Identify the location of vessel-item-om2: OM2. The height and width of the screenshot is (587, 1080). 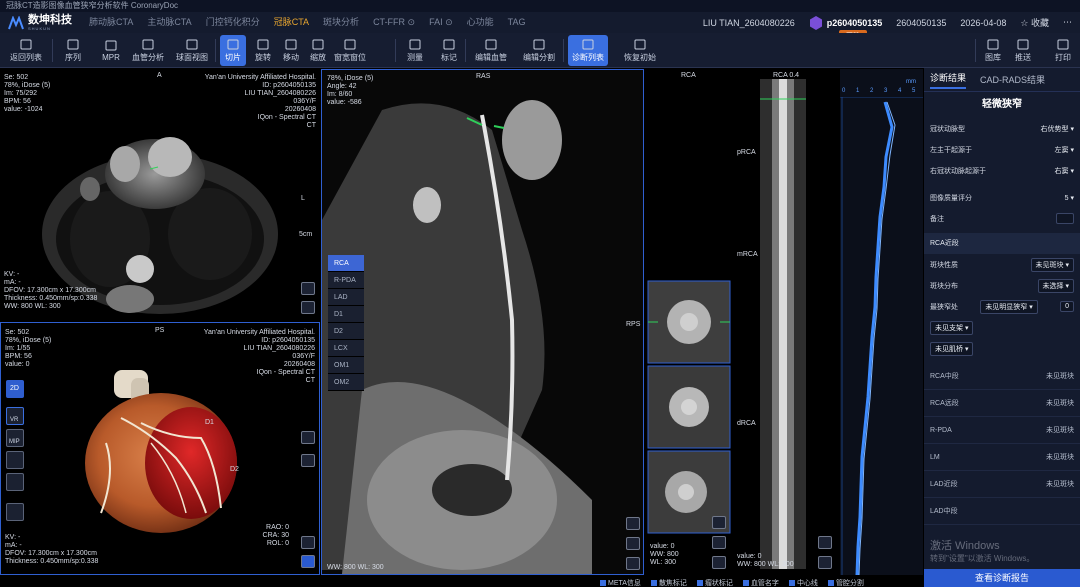
(346, 382).